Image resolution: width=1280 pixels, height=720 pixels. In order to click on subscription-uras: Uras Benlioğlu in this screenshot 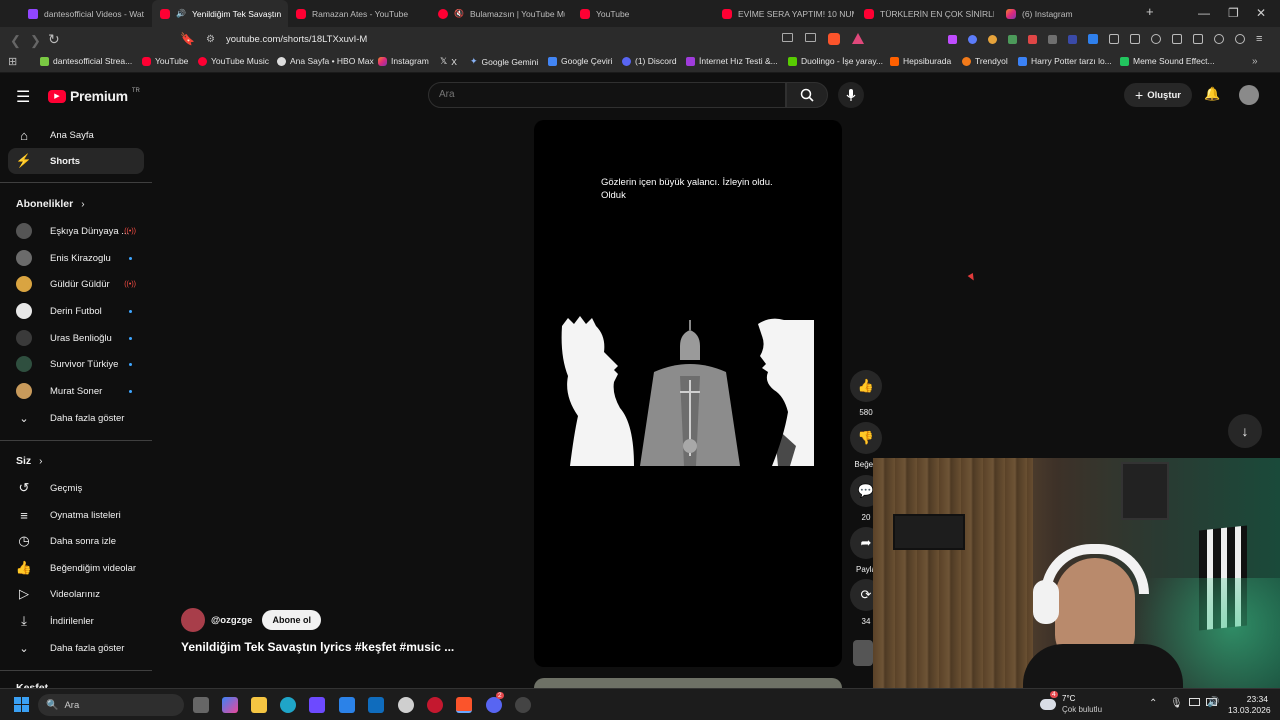, I will do `click(76, 338)`.